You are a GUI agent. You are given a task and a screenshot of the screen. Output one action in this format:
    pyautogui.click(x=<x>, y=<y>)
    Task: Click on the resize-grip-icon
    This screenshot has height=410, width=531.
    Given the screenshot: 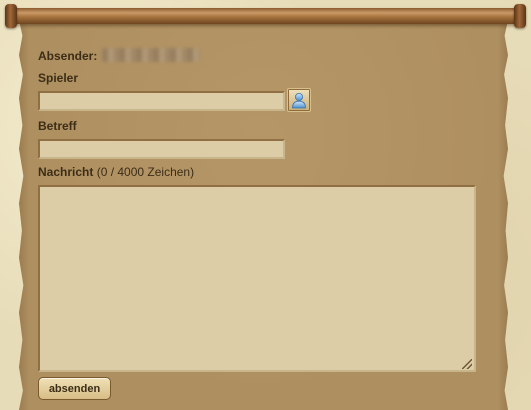 What is the action you would take?
    pyautogui.click(x=467, y=364)
    